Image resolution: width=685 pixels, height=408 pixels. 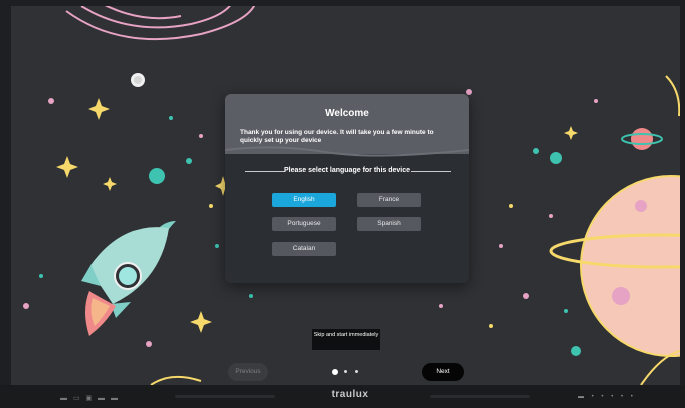 I want to click on bezel-indicator-icons: ▬ • • • • •, so click(x=607, y=397).